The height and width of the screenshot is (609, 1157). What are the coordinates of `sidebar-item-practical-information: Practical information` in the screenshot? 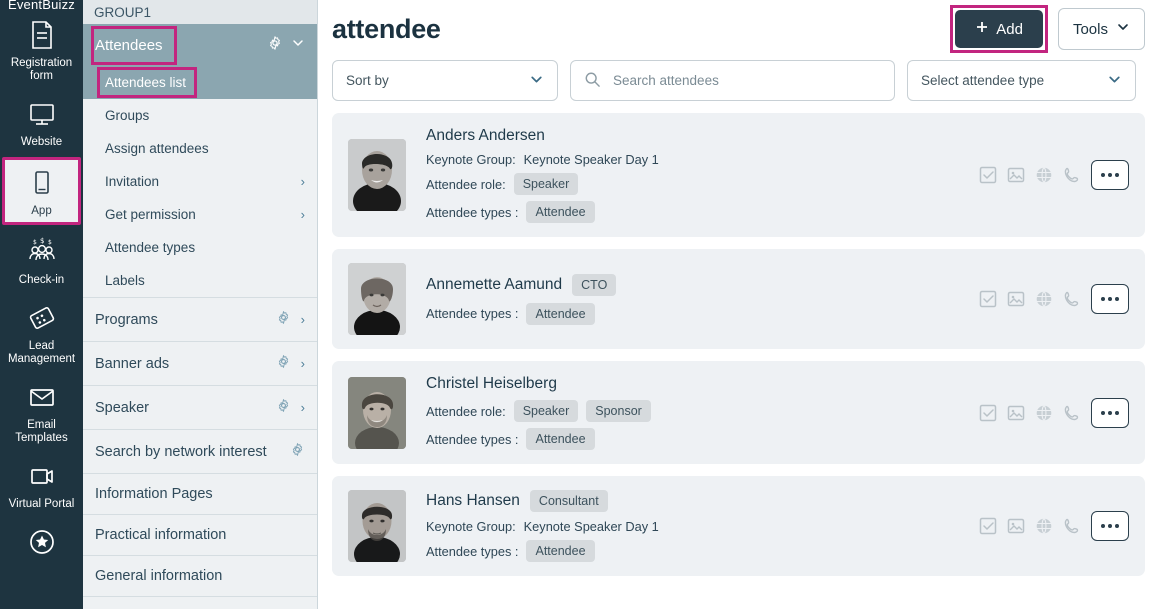 It's located at (200, 534).